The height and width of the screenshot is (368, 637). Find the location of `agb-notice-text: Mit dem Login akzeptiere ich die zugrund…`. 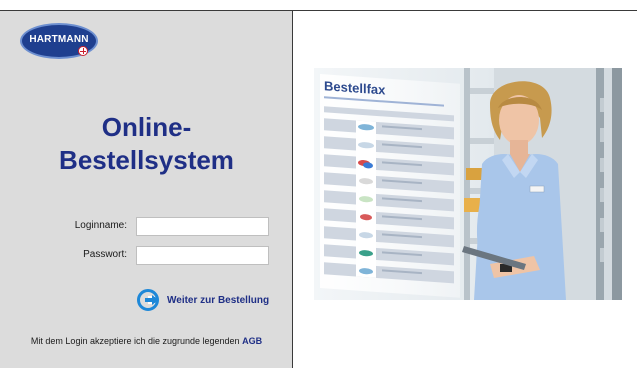

agb-notice-text: Mit dem Login akzeptiere ich die zugrund… is located at coordinates (135, 341).